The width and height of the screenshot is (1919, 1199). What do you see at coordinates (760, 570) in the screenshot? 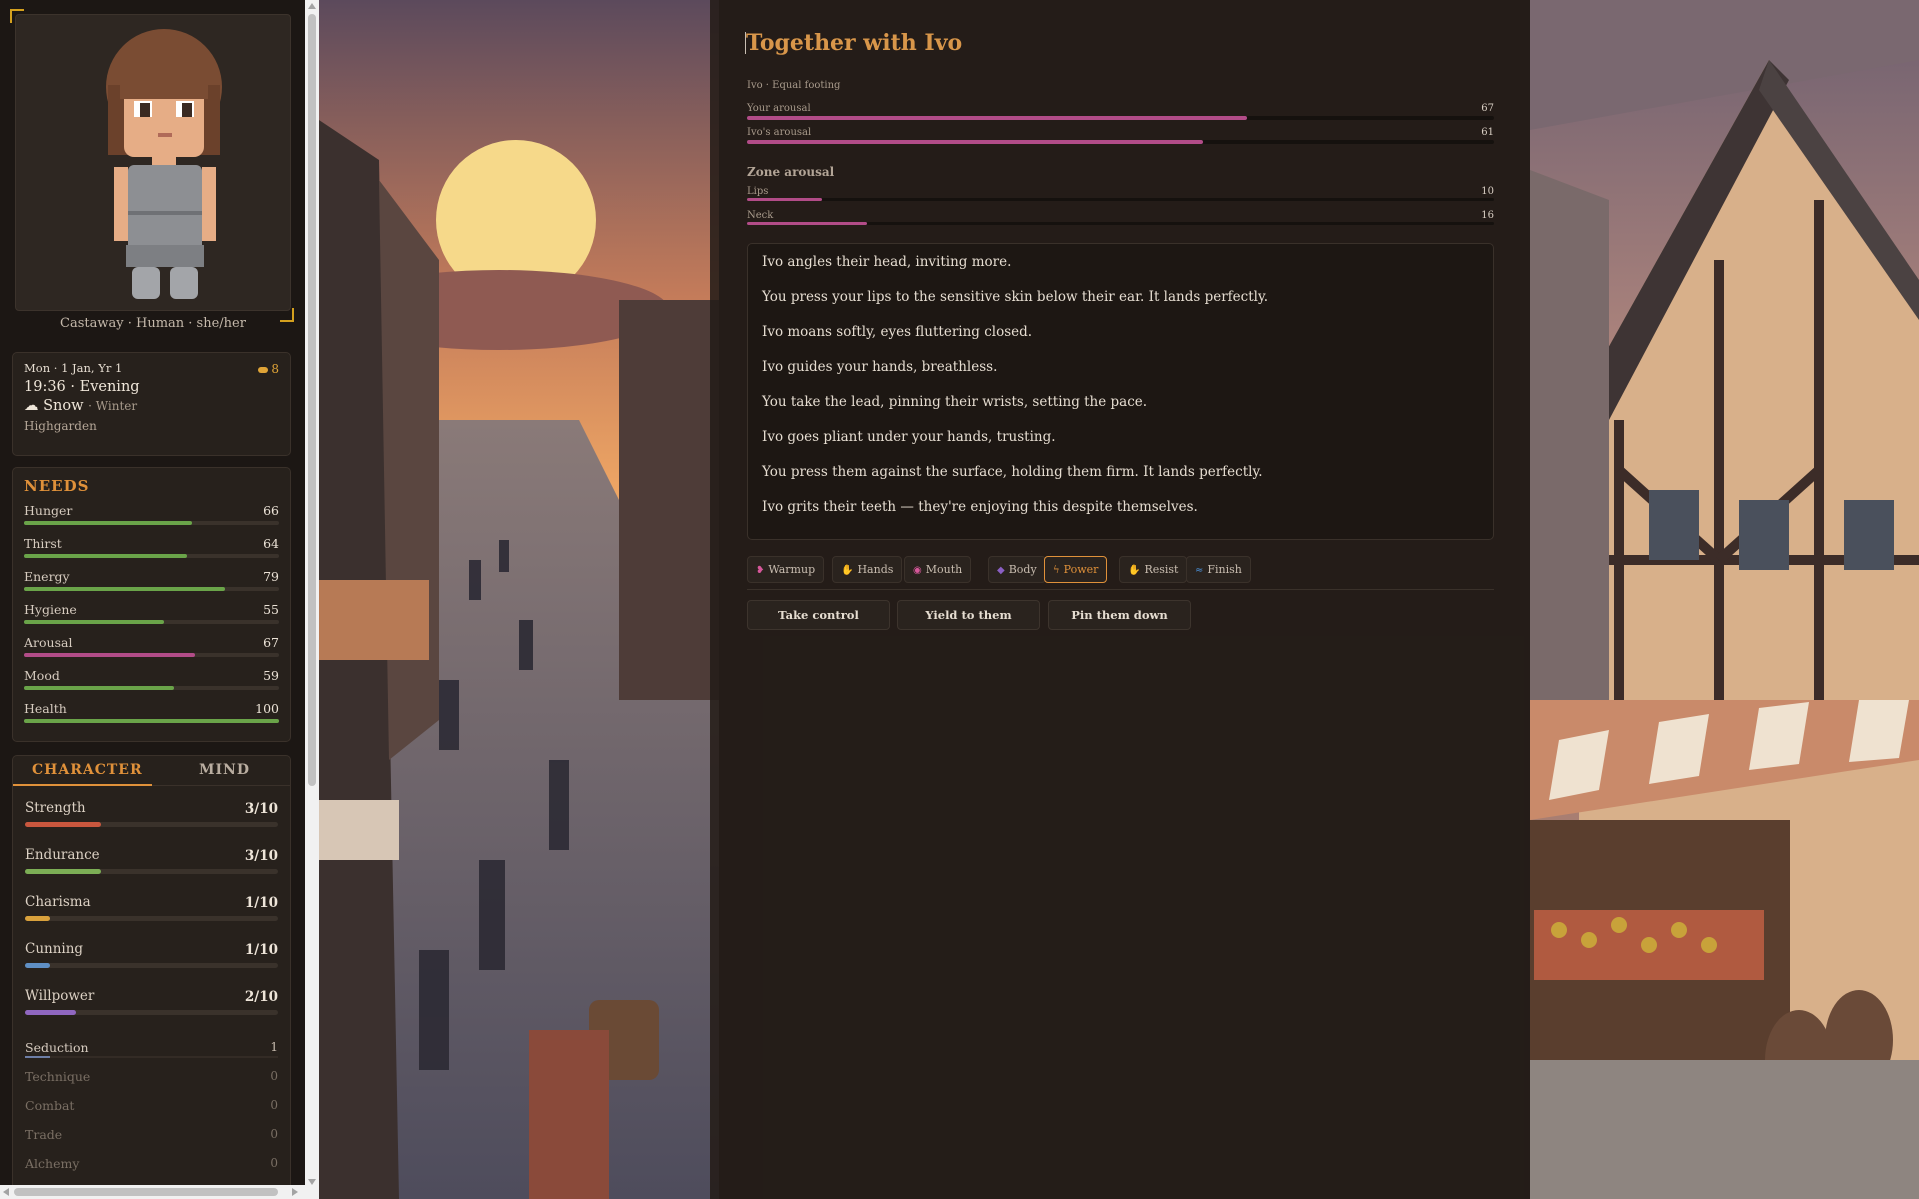
I see `kiss-icon: ❥` at bounding box center [760, 570].